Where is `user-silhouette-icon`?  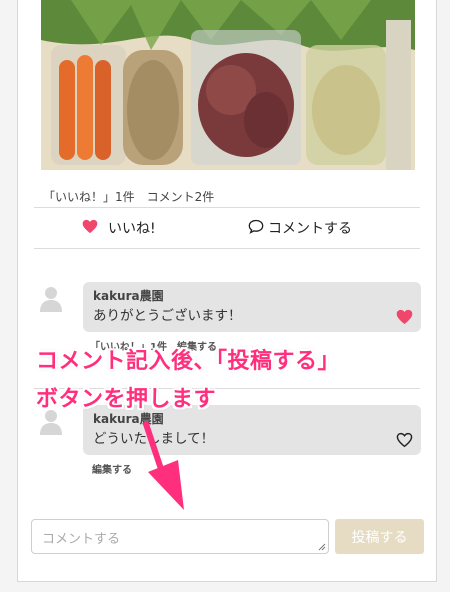 user-silhouette-icon is located at coordinates (51, 299).